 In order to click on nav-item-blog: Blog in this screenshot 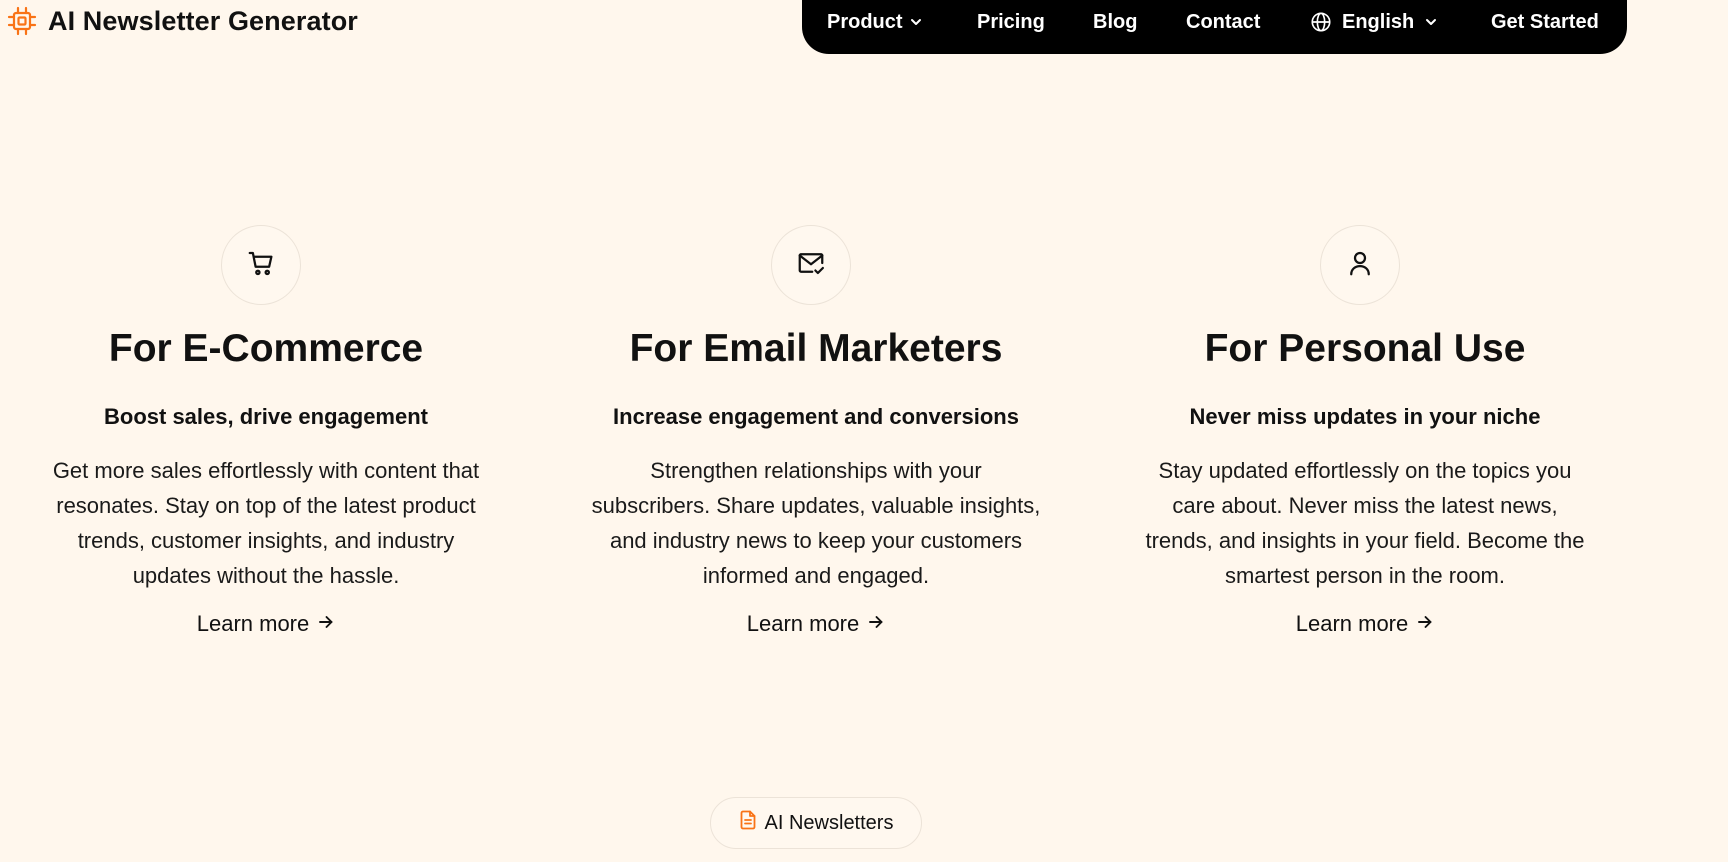, I will do `click(1115, 22)`.